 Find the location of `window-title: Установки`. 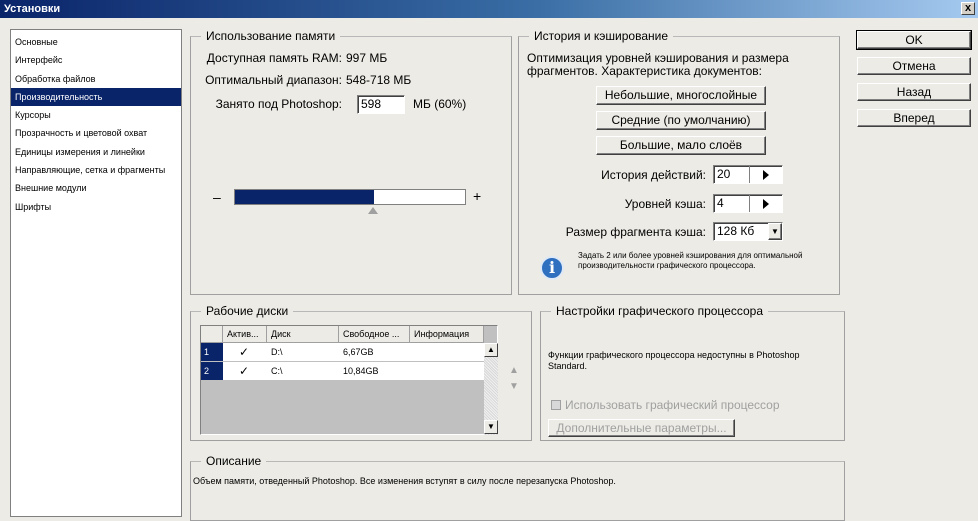

window-title: Установки is located at coordinates (32, 9).